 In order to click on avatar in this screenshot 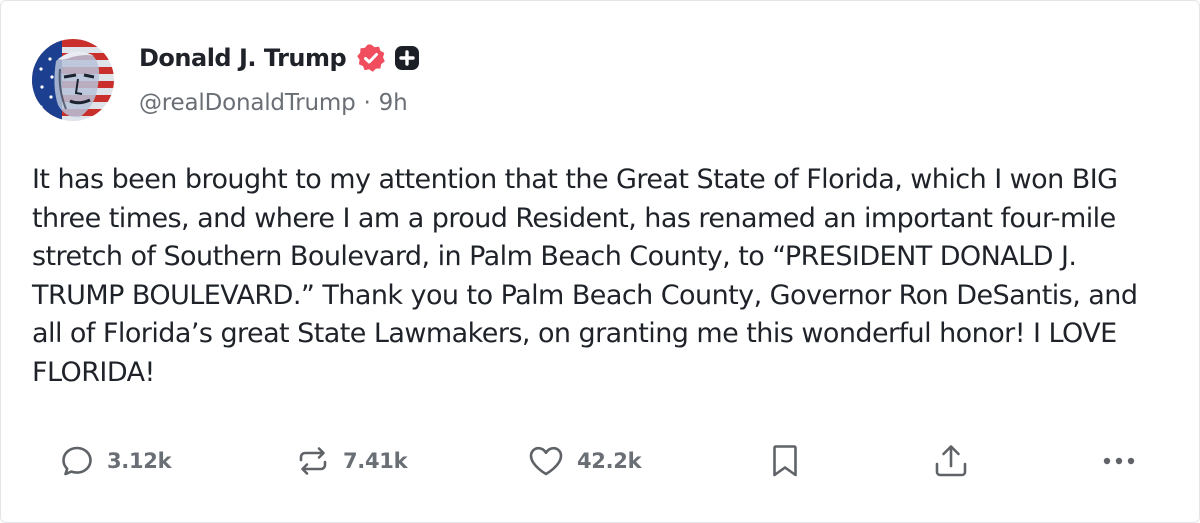, I will do `click(73, 80)`.